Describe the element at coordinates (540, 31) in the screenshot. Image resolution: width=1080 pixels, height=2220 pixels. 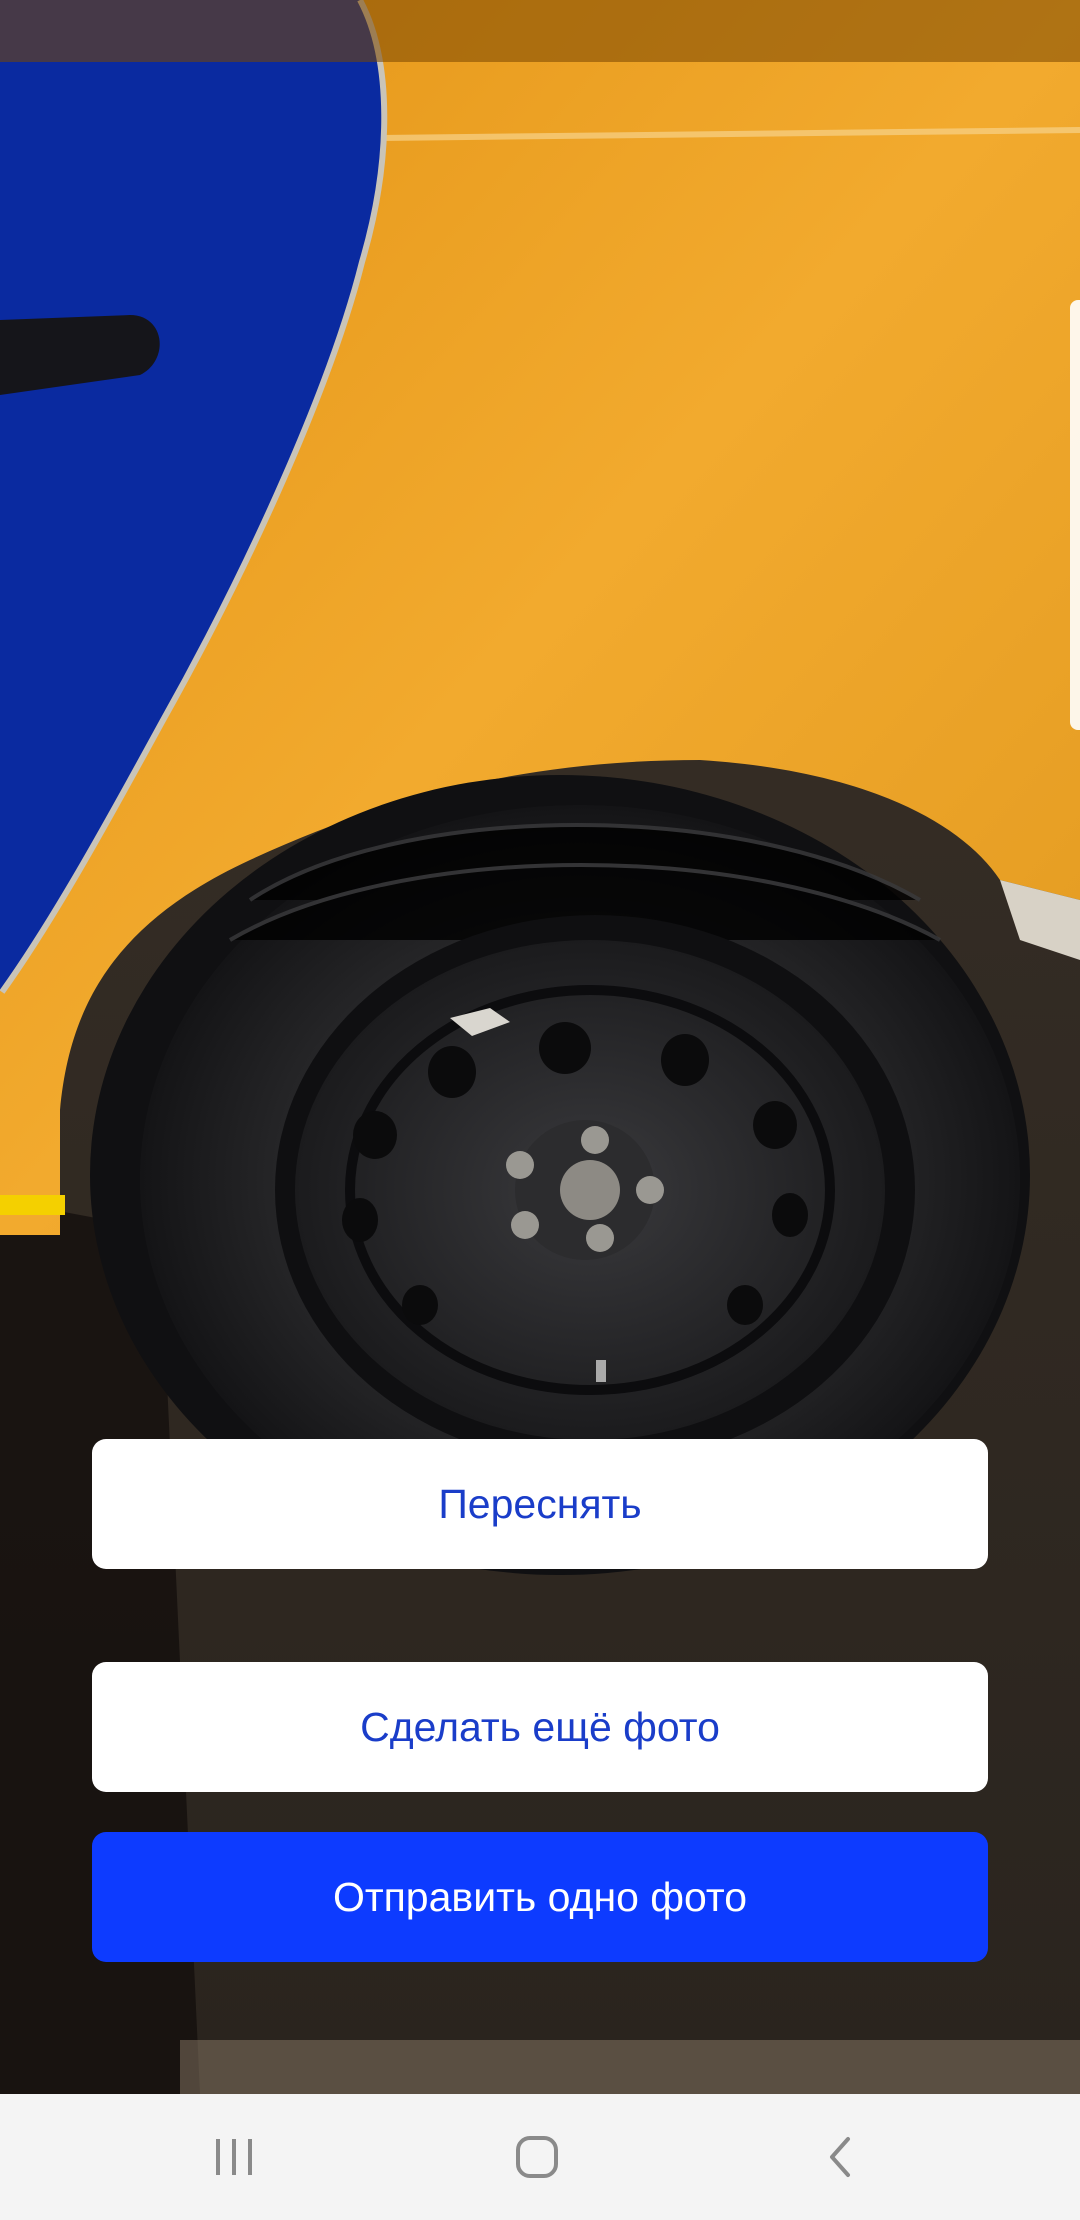
I see `status-bar` at that location.